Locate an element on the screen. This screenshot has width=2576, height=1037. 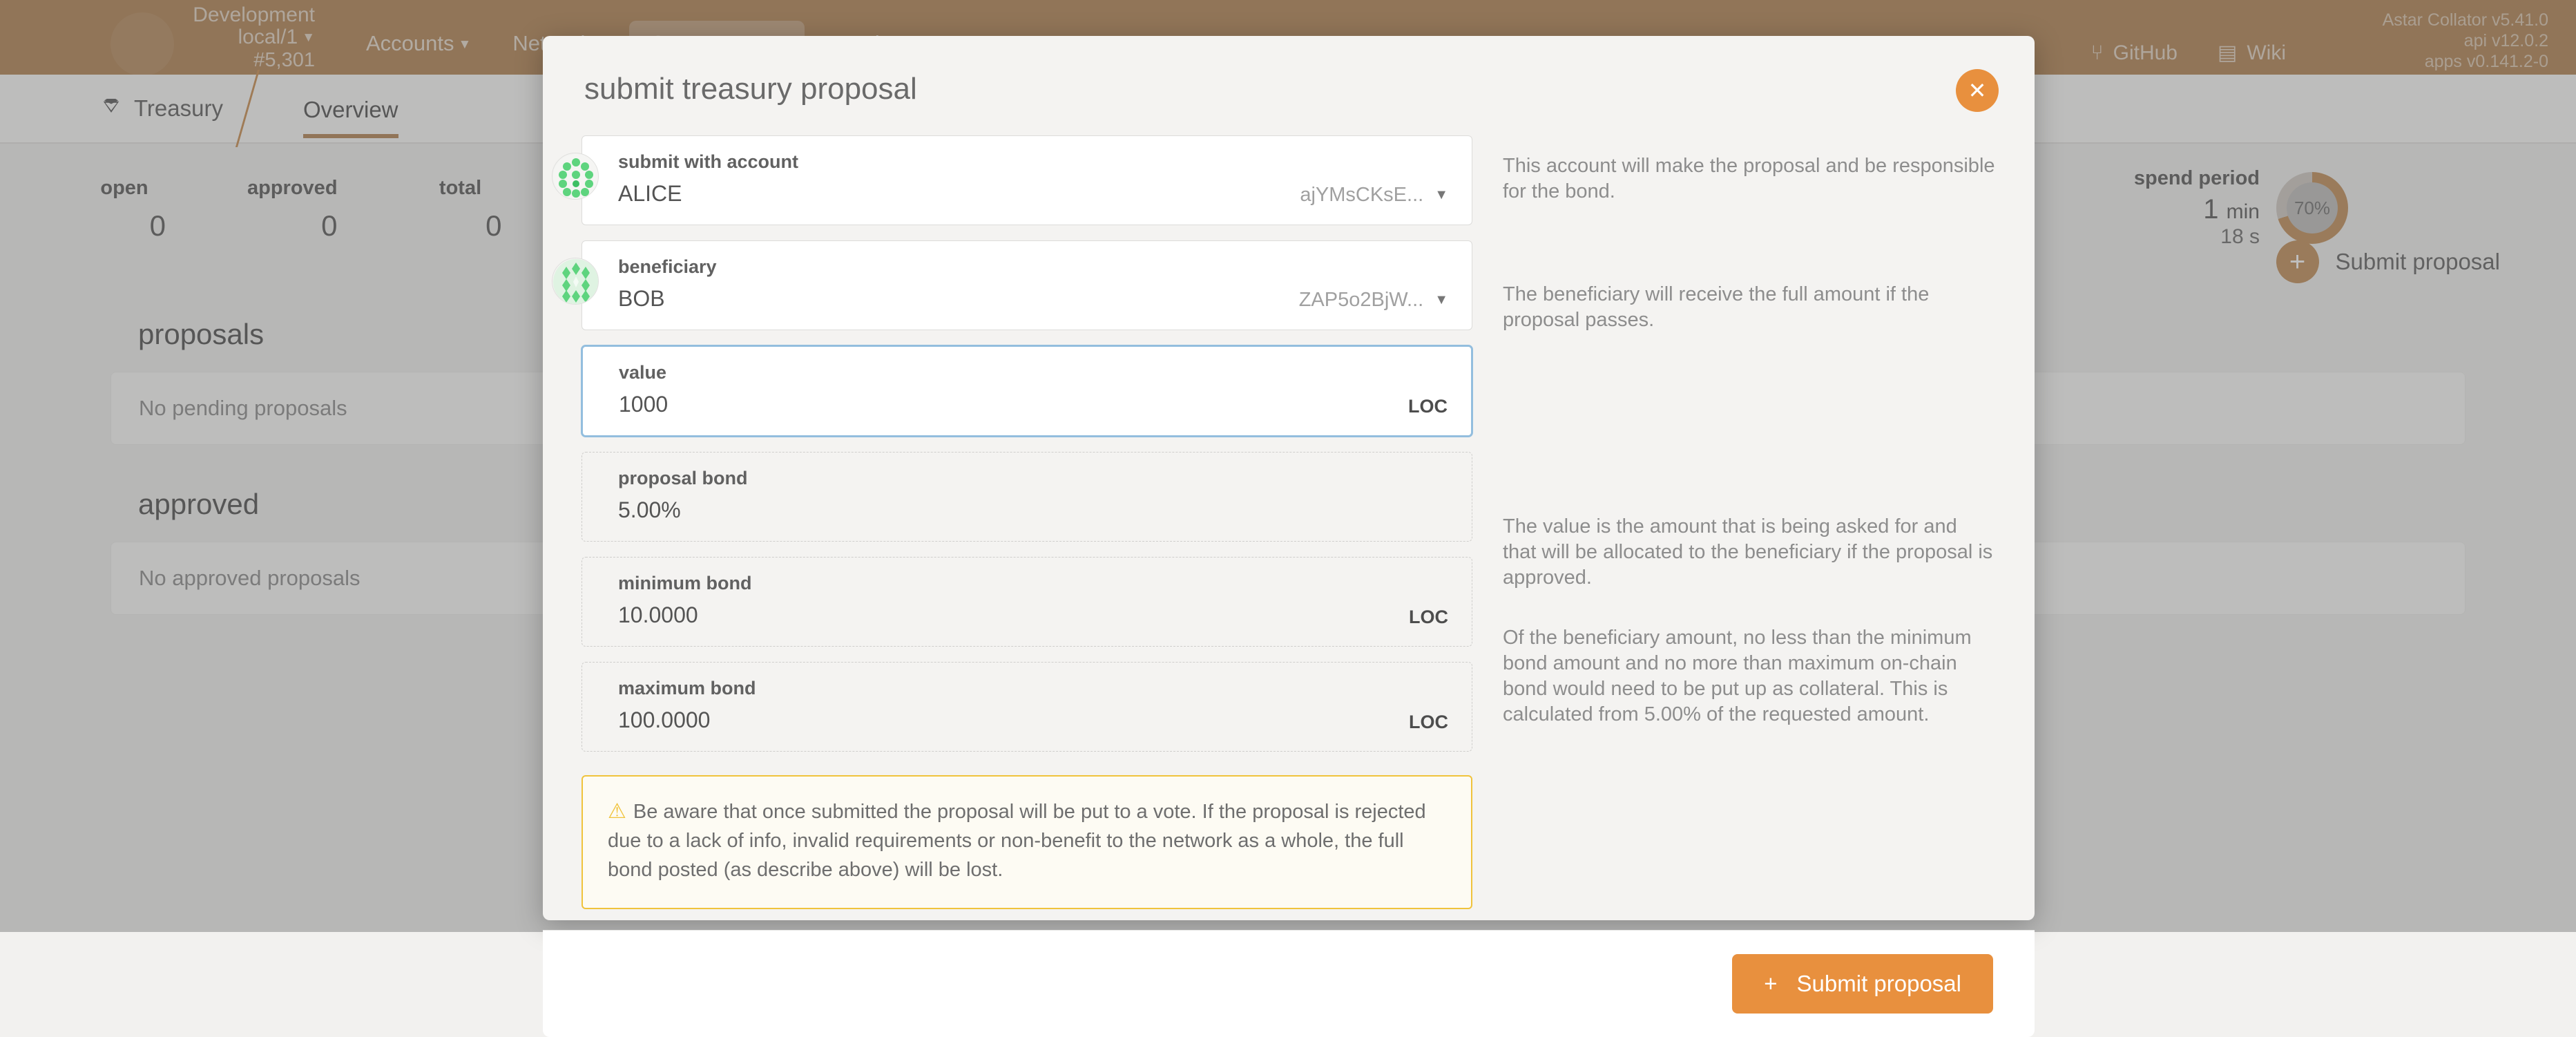
field-maximum-bond: maximum bond 100.0000 LOC is located at coordinates (1026, 707).